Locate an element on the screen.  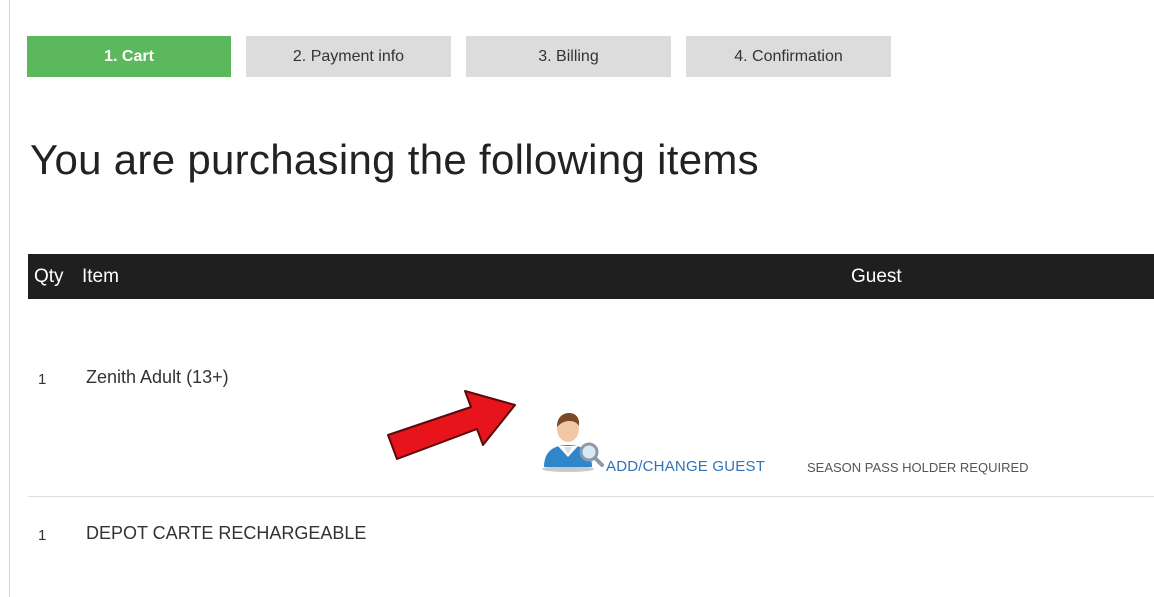
row-item: DEPOT CARTE RECHARGEABLE is located at coordinates (226, 533).